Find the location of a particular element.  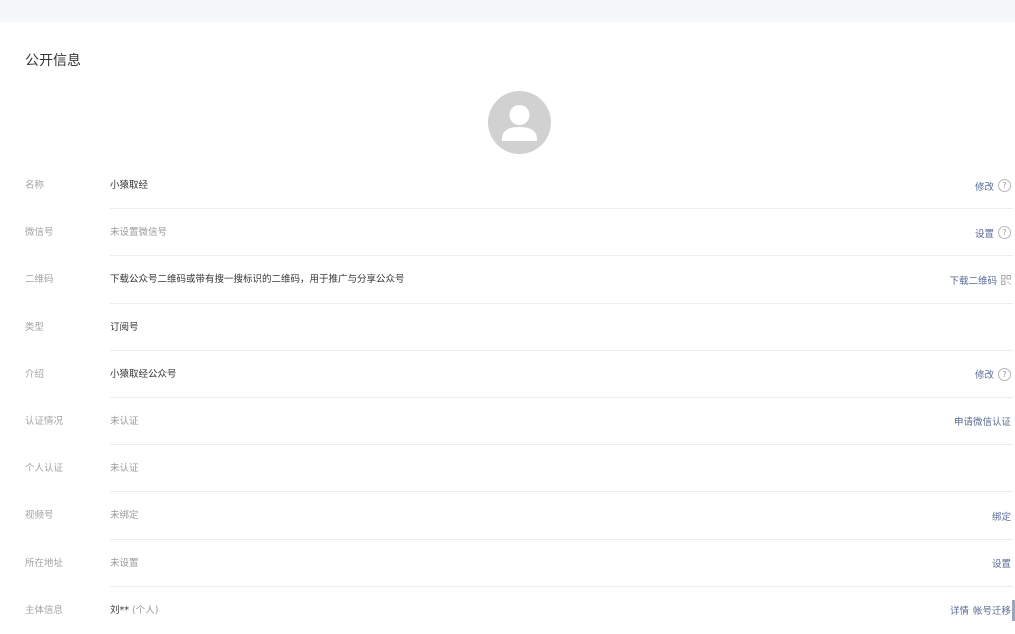

row-actions: 设置 is located at coordinates (1001, 563).